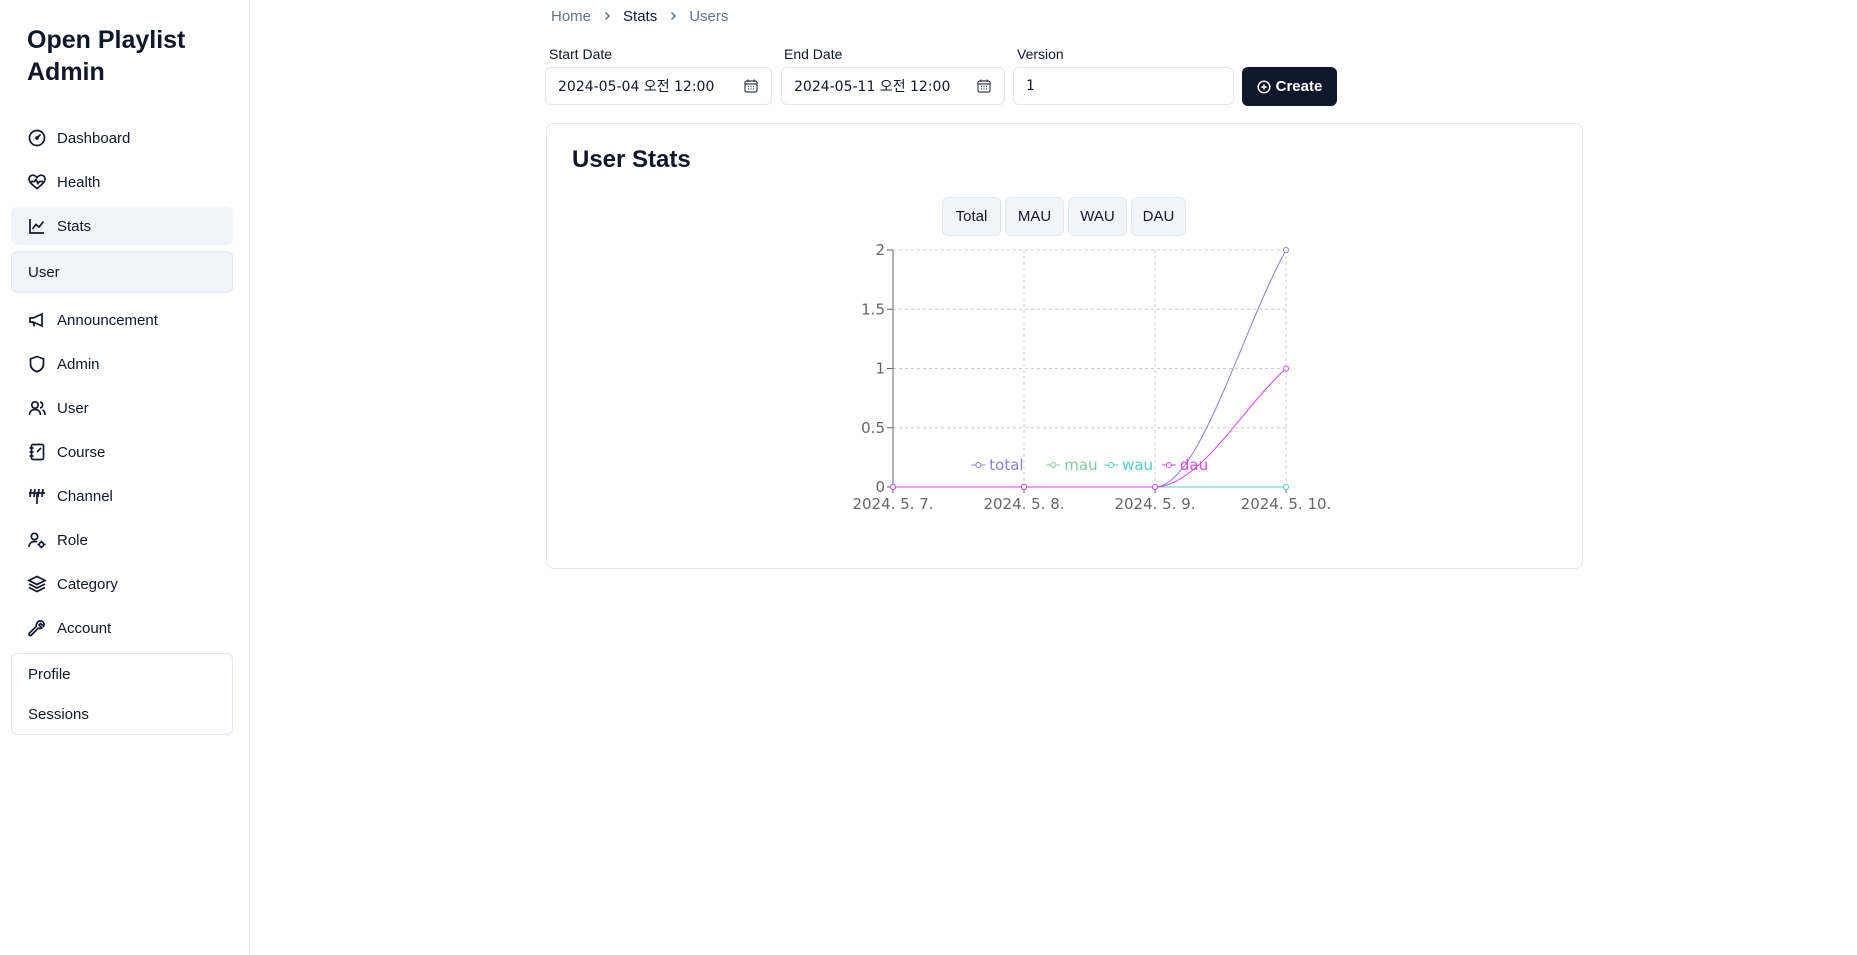 The image size is (1857, 955). What do you see at coordinates (880, 250) in the screenshot?
I see `y-tick-label: 2` at bounding box center [880, 250].